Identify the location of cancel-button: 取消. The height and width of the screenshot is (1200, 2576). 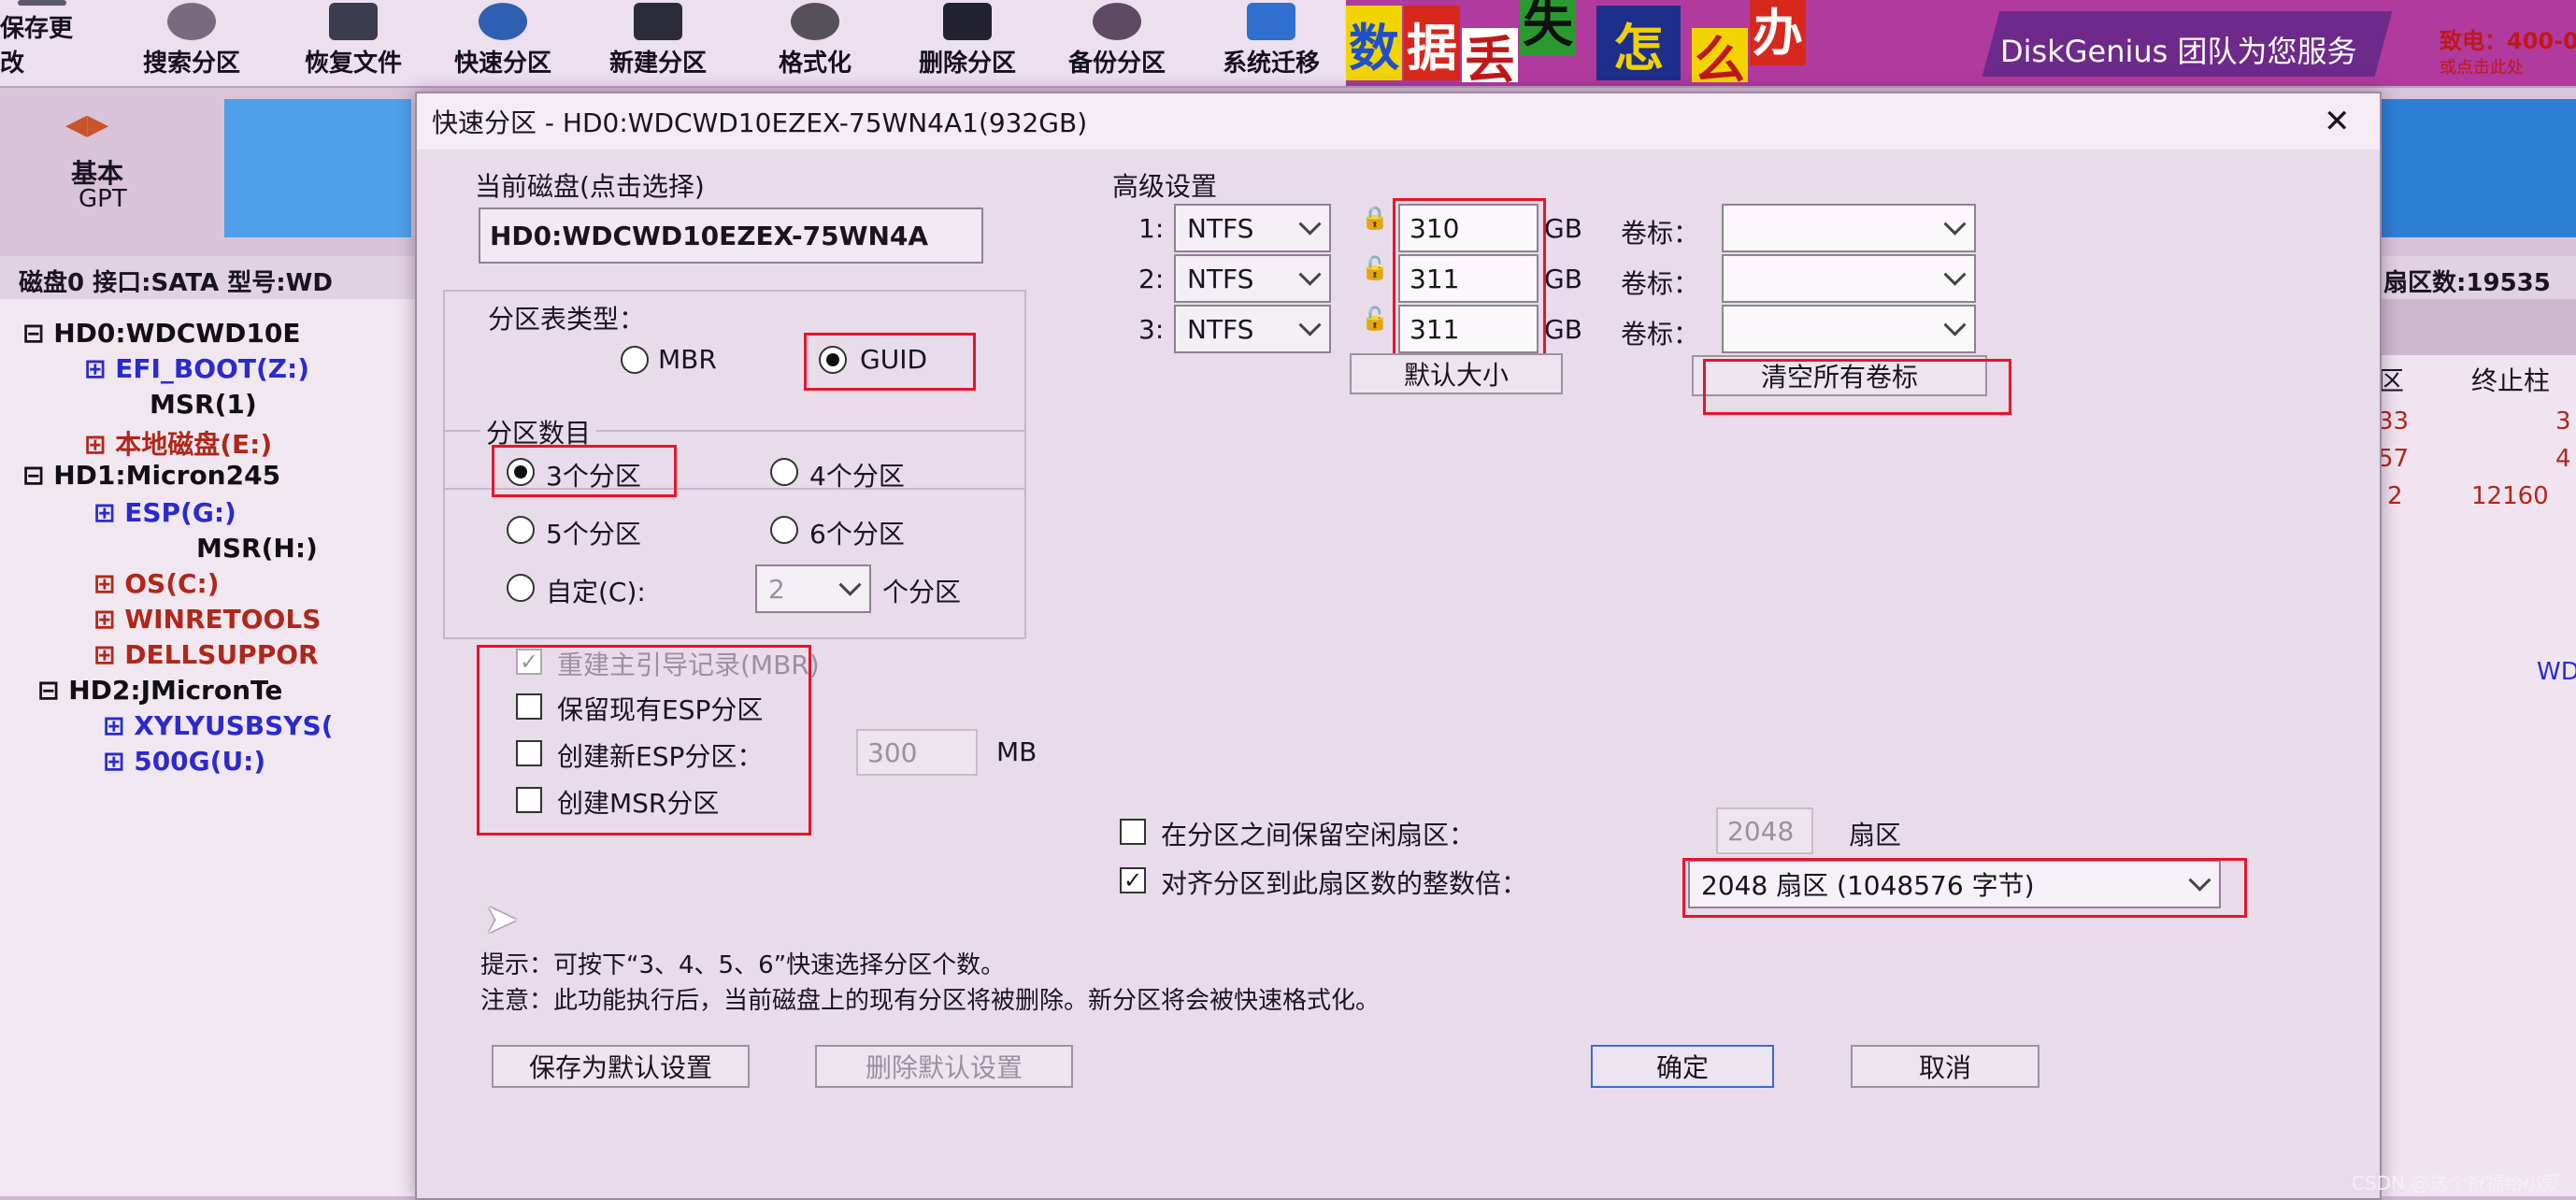
(1945, 1066).